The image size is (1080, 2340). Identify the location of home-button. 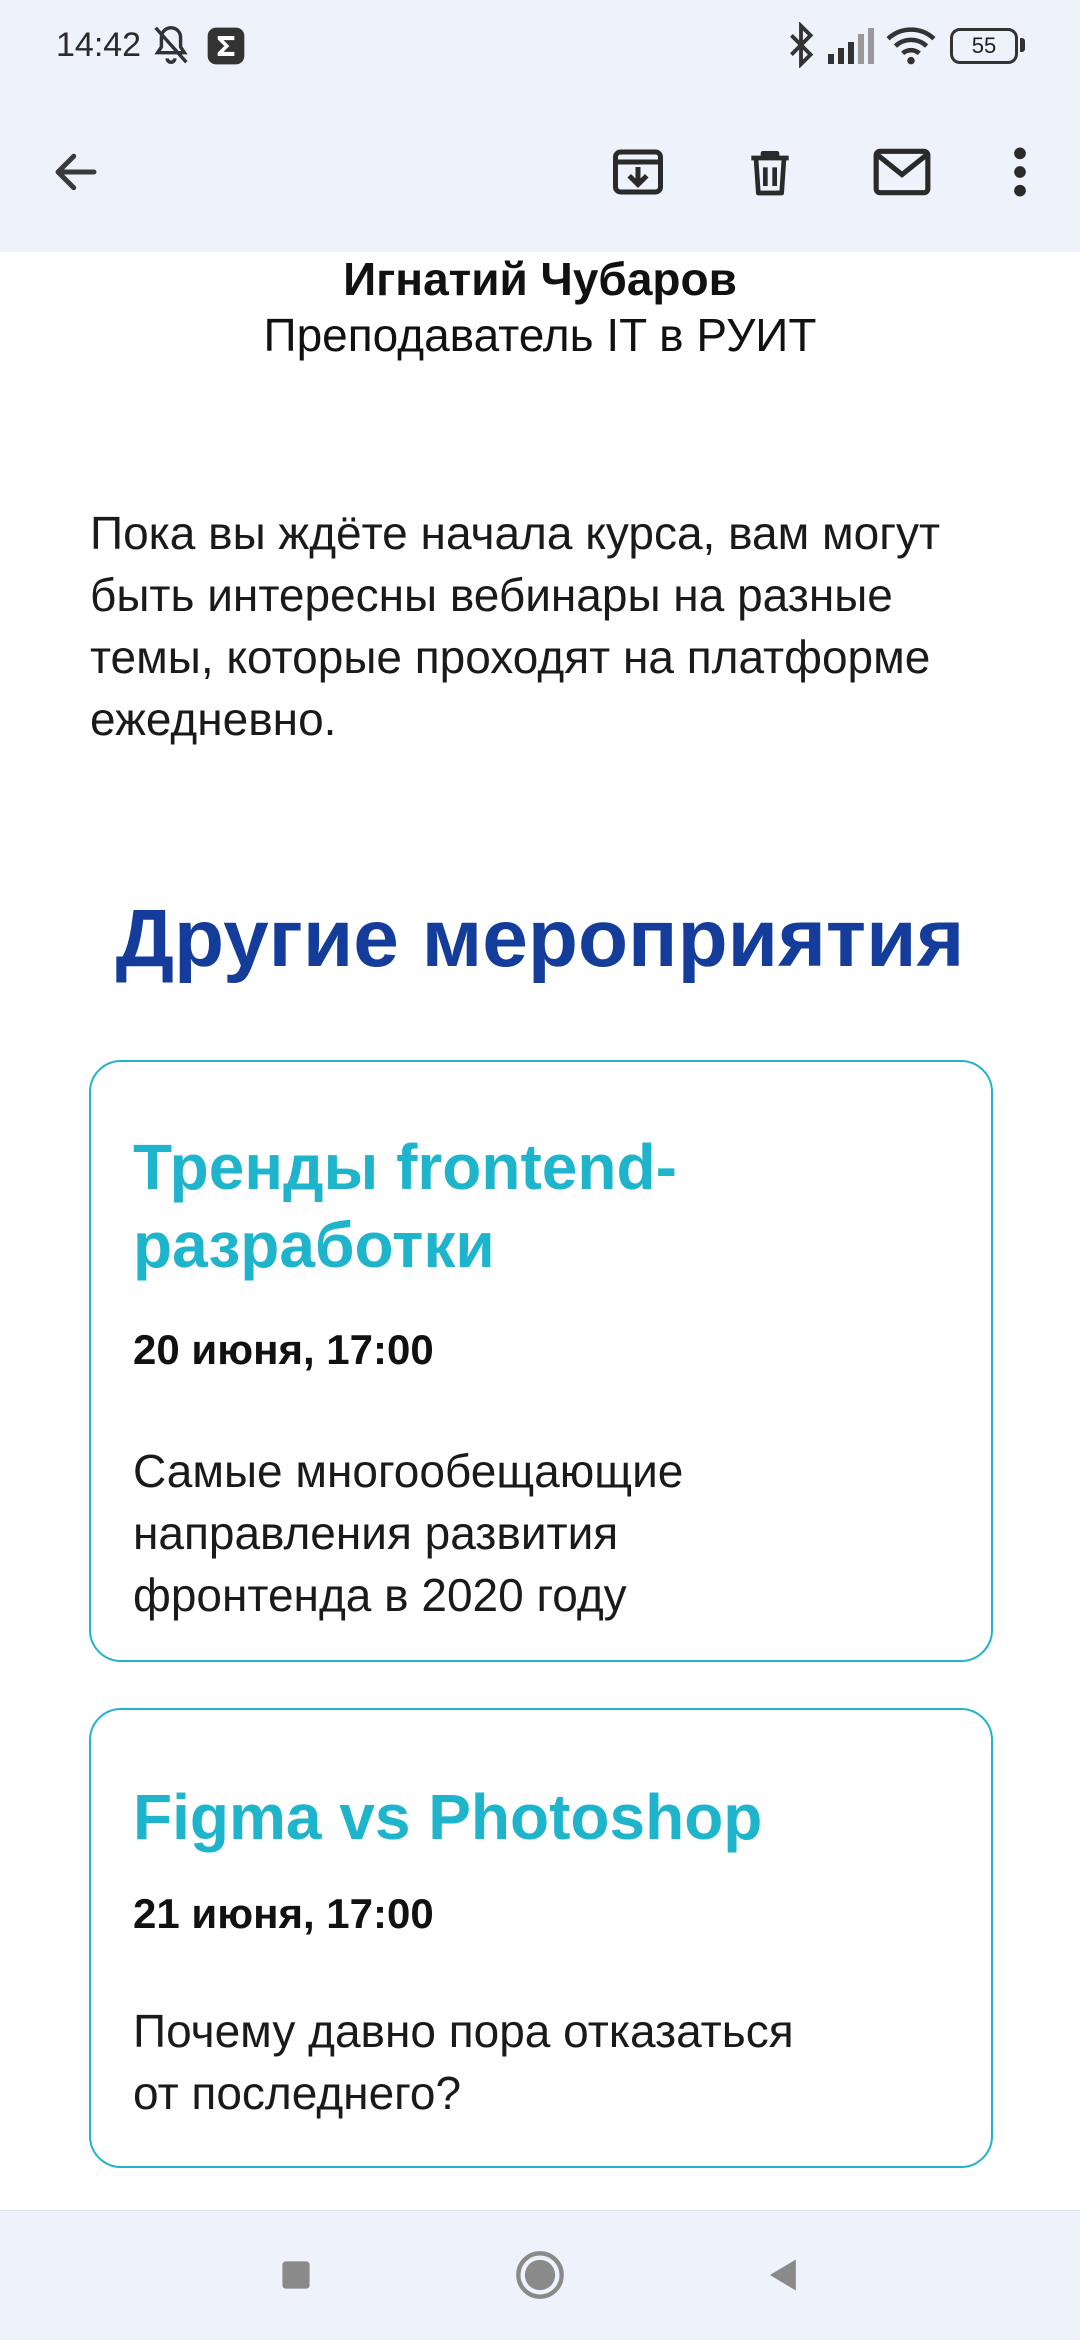
(540, 2277).